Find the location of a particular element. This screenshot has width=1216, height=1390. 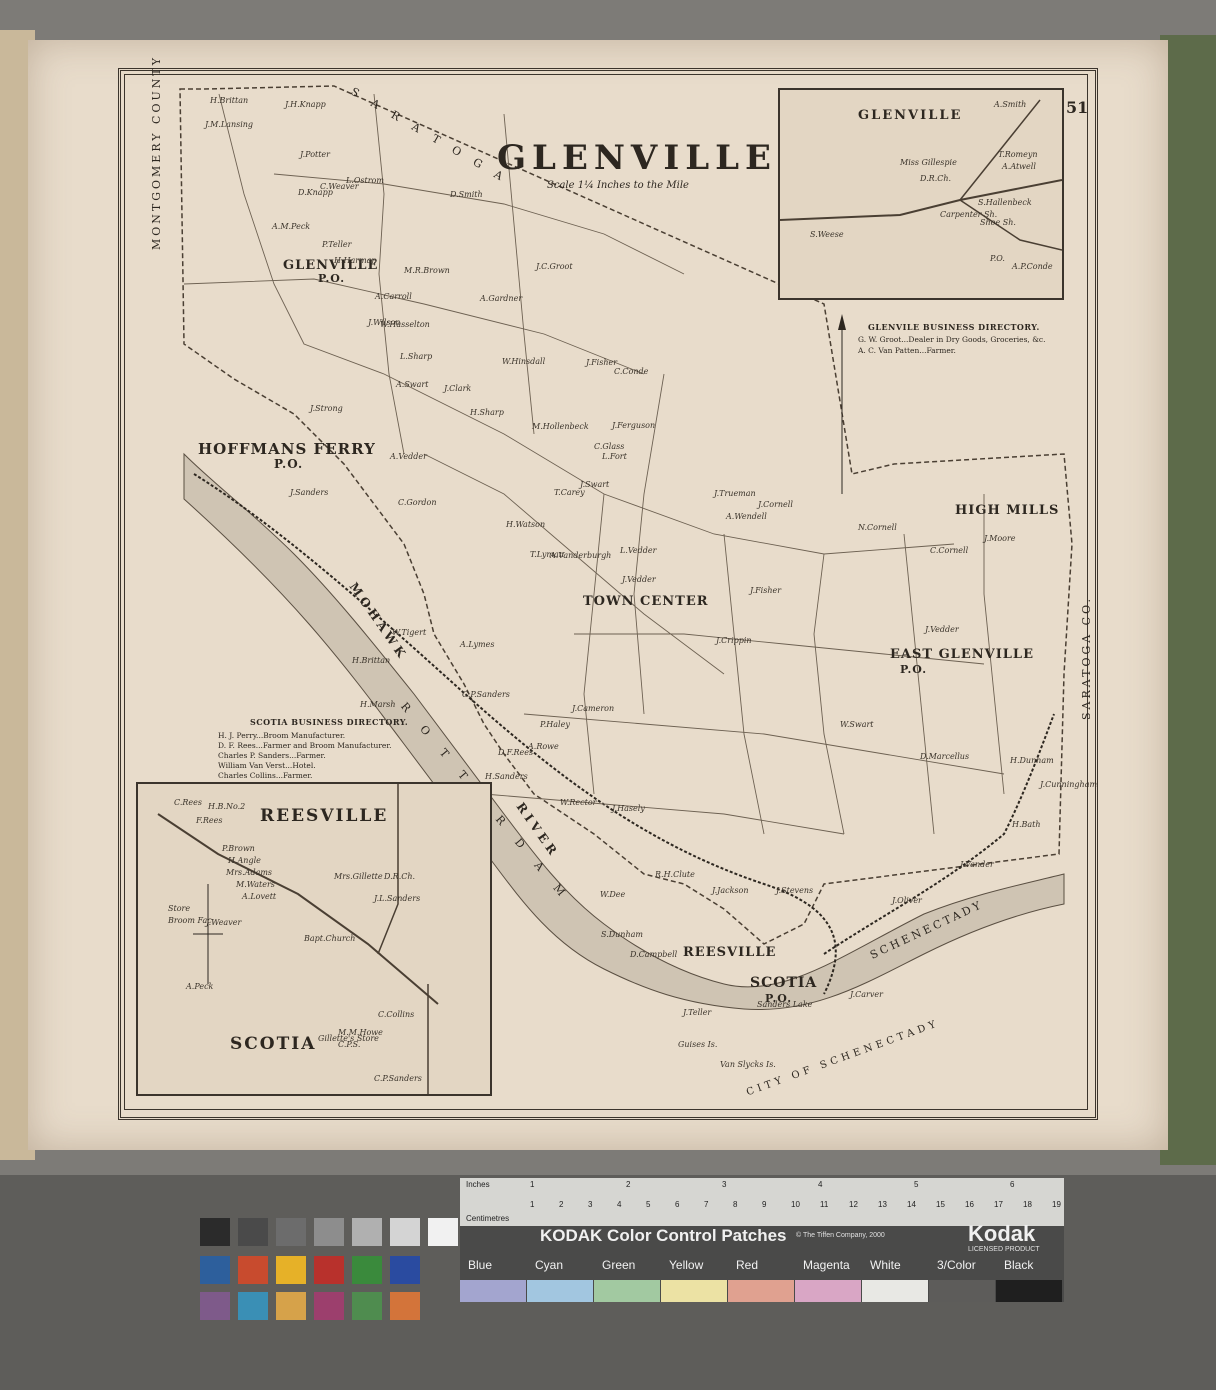

kodak-patch-red is located at coordinates (761, 1291).